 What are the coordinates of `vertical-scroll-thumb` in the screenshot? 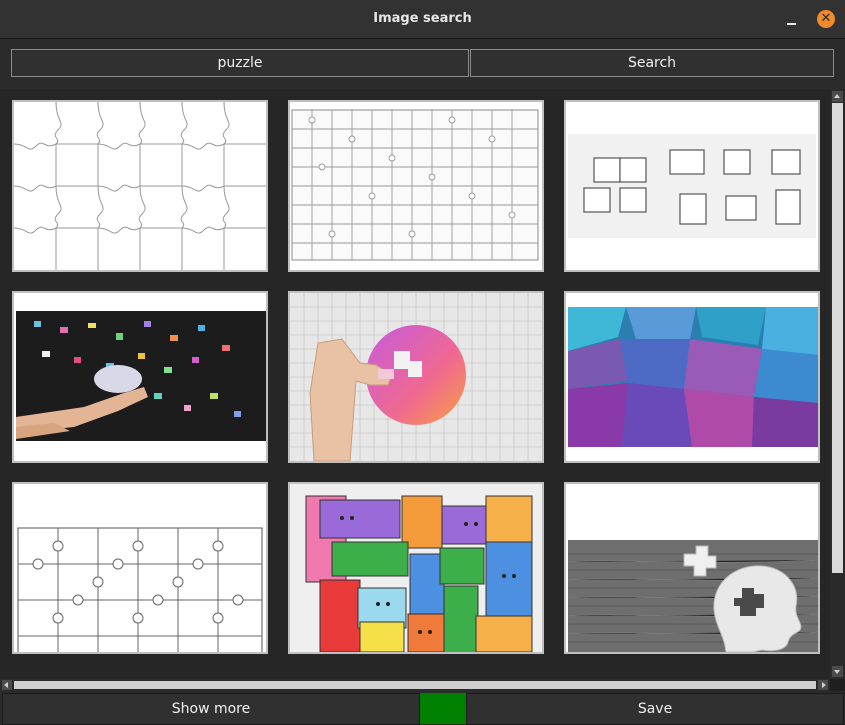 It's located at (837, 338).